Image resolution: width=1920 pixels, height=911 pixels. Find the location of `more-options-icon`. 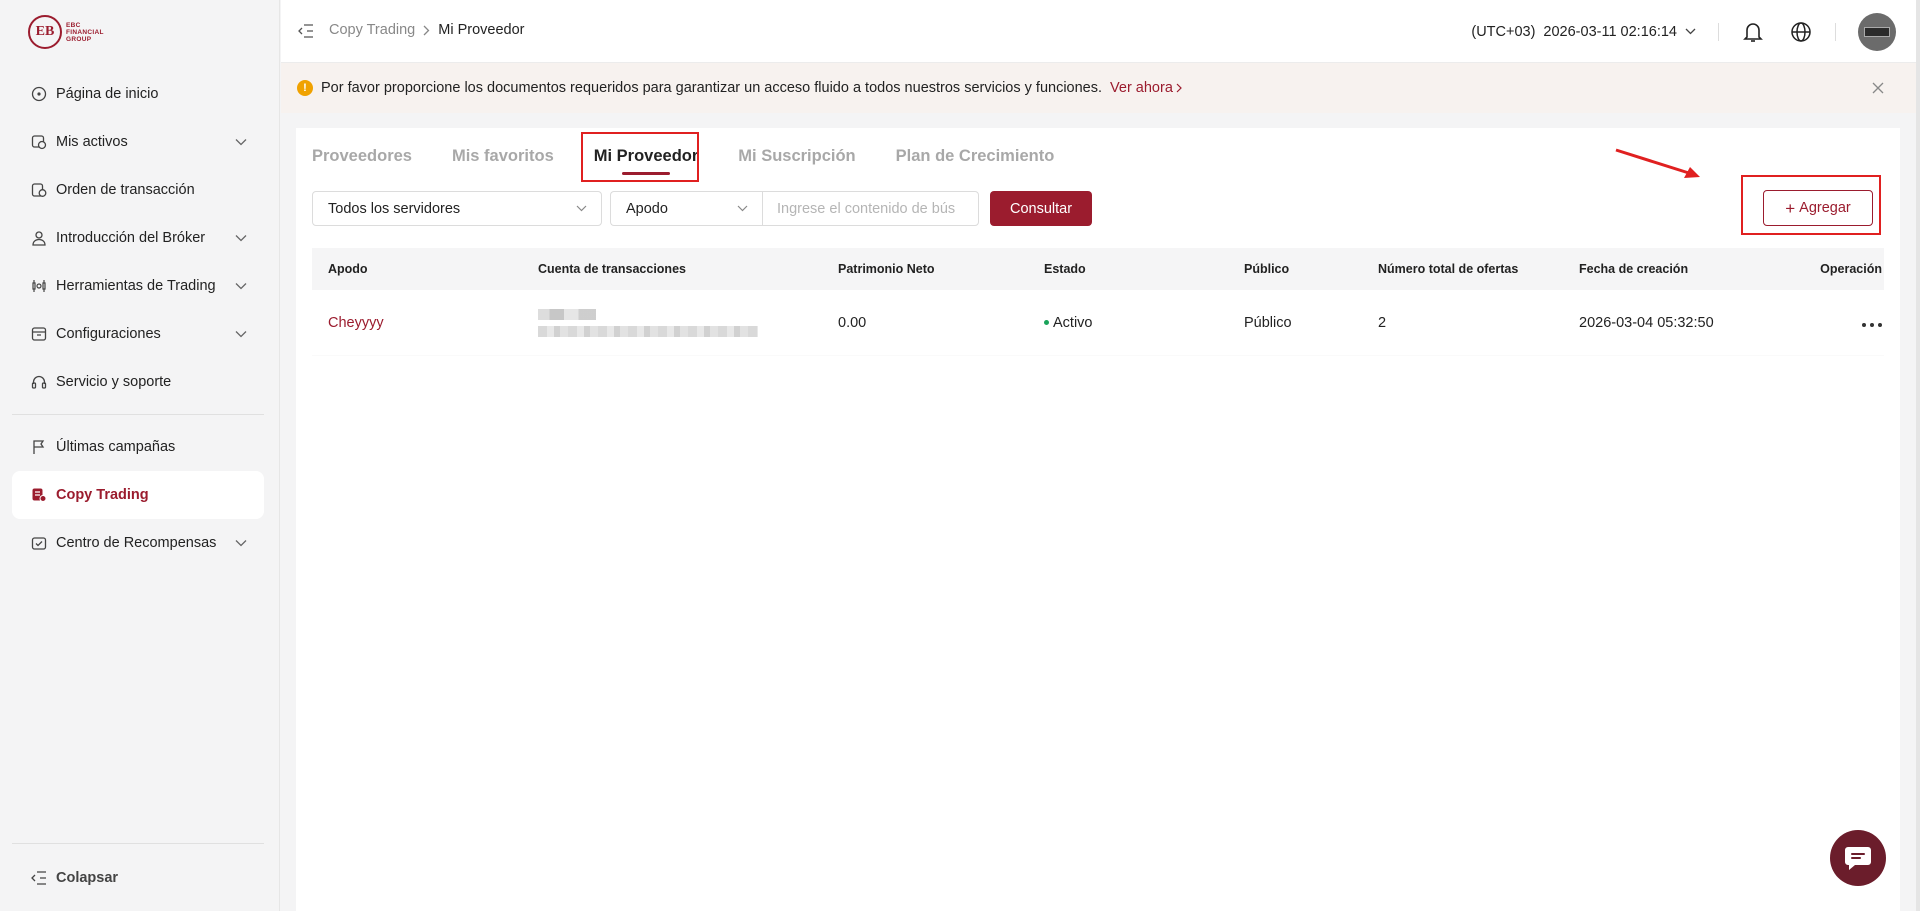

more-options-icon is located at coordinates (1872, 324).